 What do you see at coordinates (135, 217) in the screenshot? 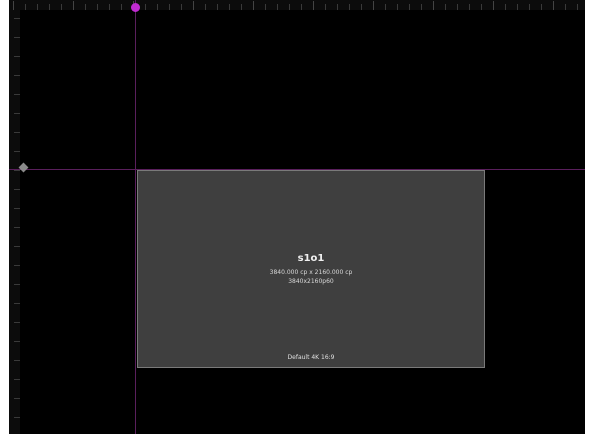
I see `vertical-guide-line` at bounding box center [135, 217].